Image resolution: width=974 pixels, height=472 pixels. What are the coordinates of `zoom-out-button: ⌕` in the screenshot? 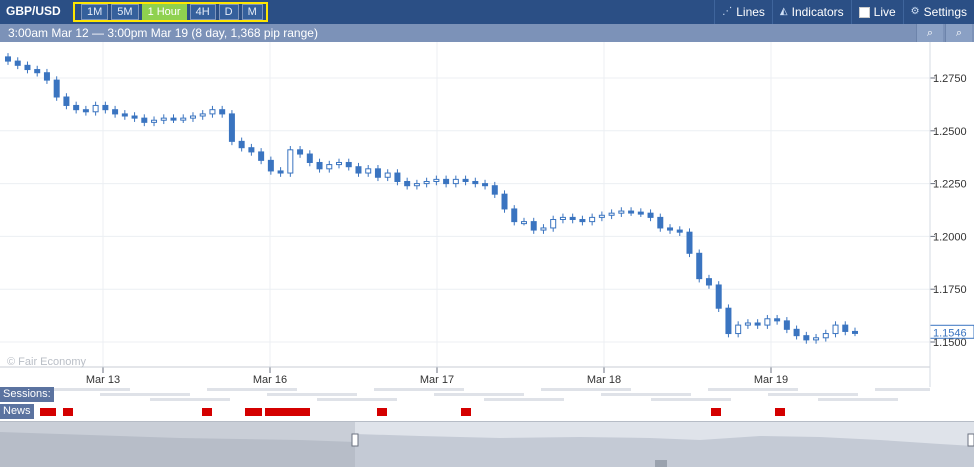 It's located at (958, 33).